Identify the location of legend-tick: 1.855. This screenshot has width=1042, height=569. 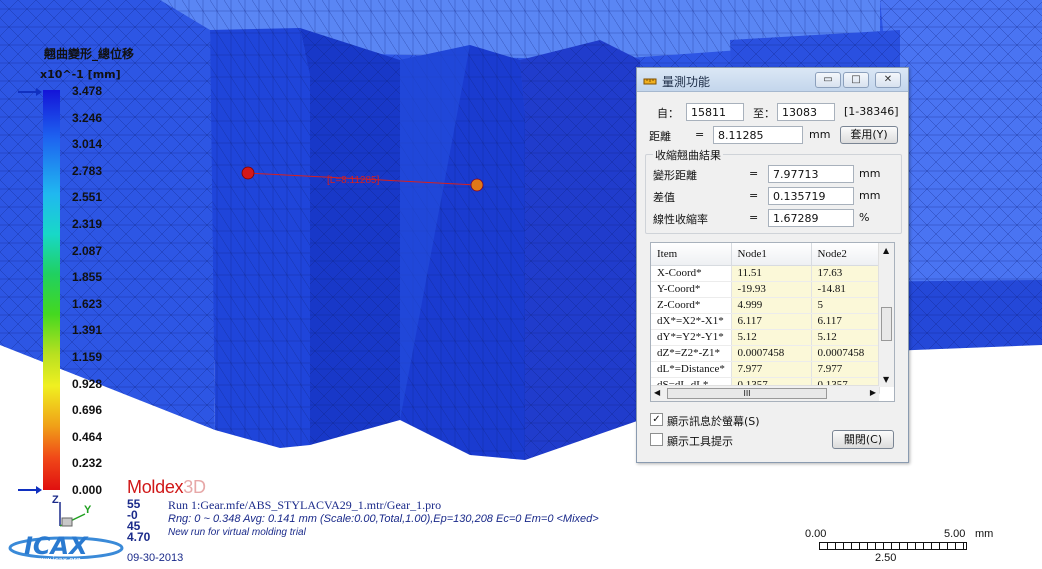
(87, 277).